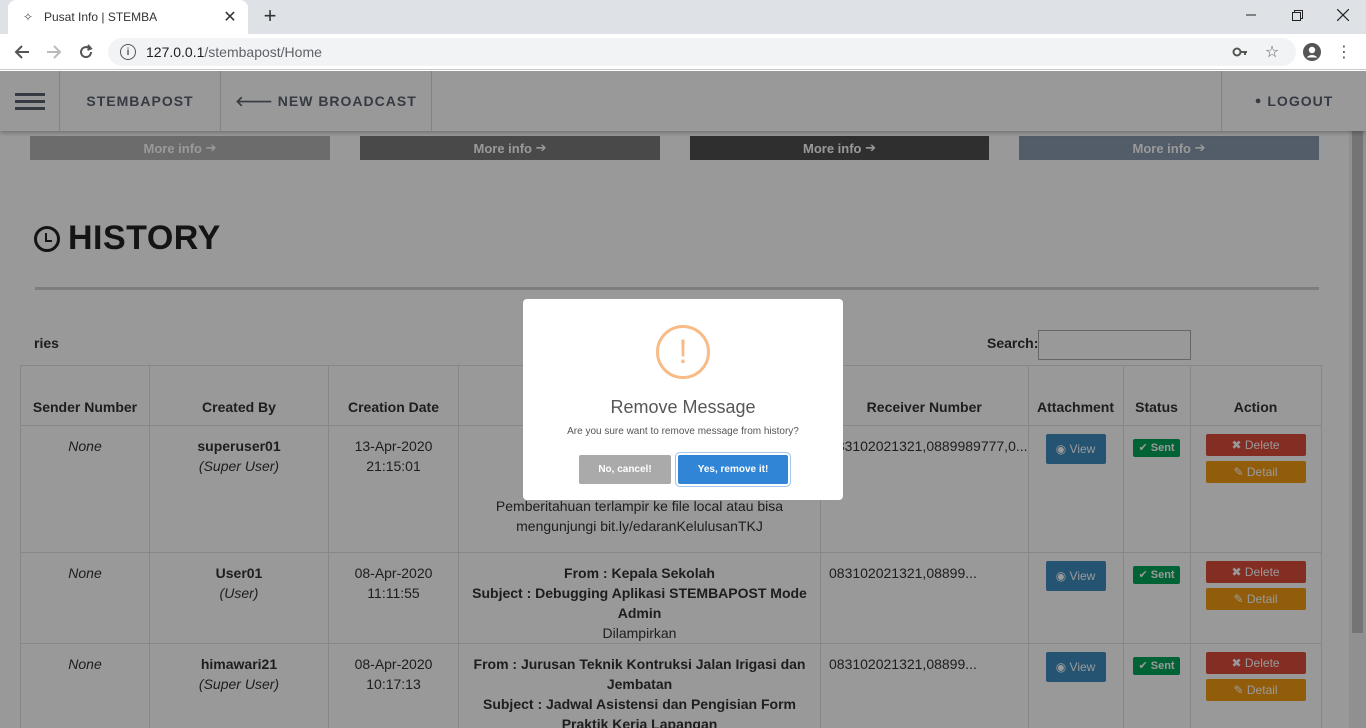 This screenshot has height=728, width=1366. What do you see at coordinates (1312, 52) in the screenshot?
I see `account-icon` at bounding box center [1312, 52].